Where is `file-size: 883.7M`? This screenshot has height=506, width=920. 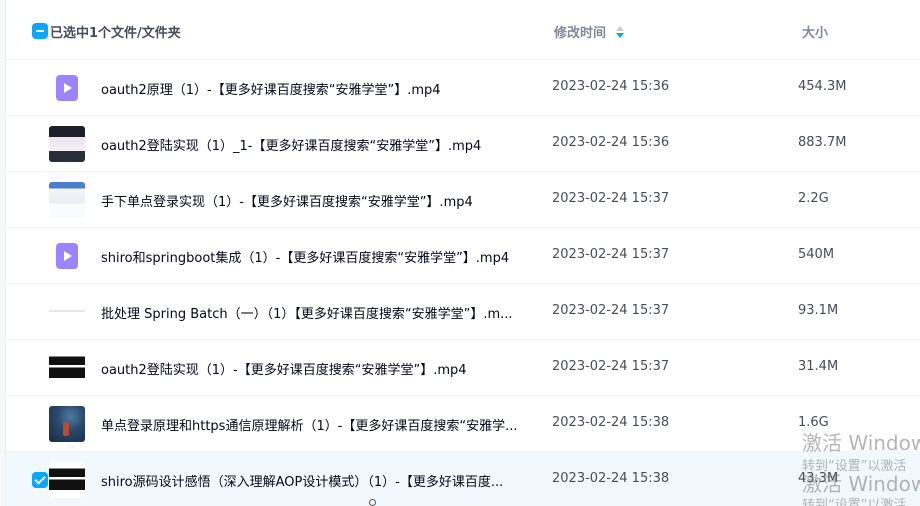 file-size: 883.7M is located at coordinates (822, 142).